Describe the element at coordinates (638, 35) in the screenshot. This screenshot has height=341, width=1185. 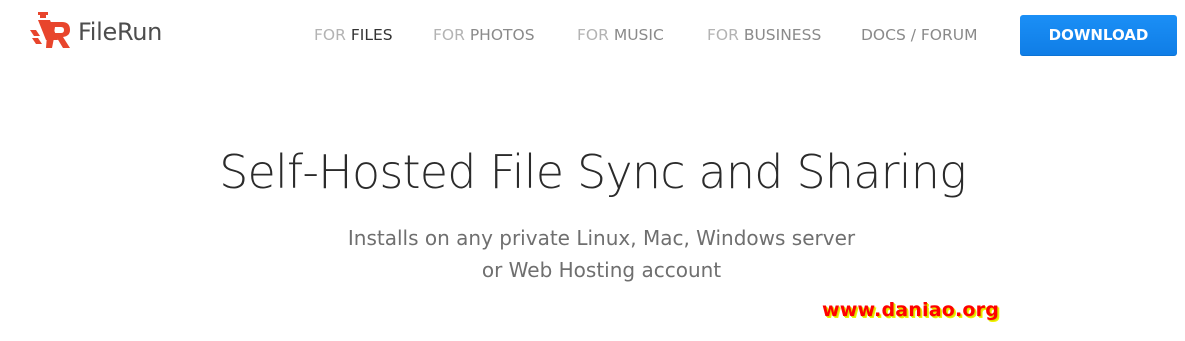
I see `nav-item-label: MUSIC` at that location.